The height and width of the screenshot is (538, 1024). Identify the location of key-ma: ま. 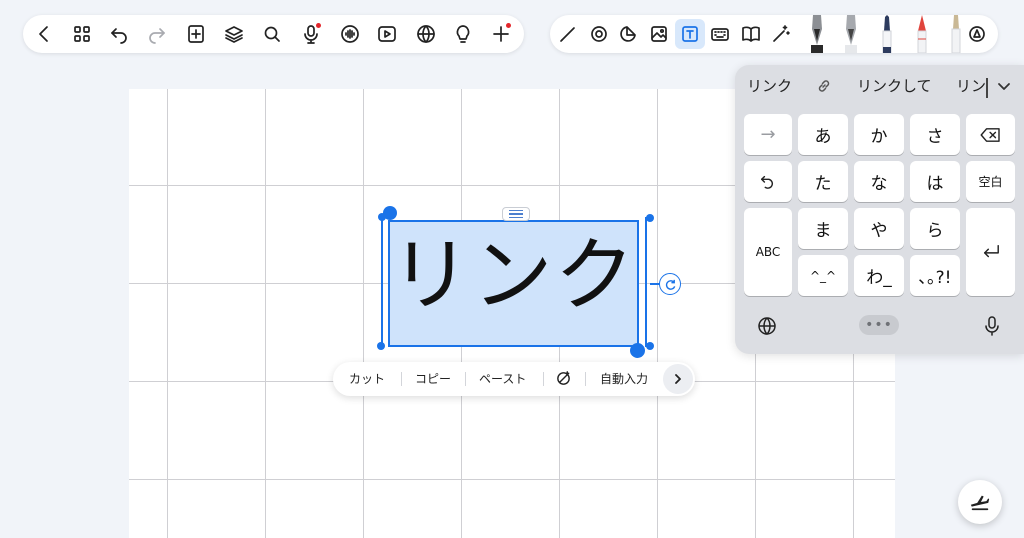
(823, 228).